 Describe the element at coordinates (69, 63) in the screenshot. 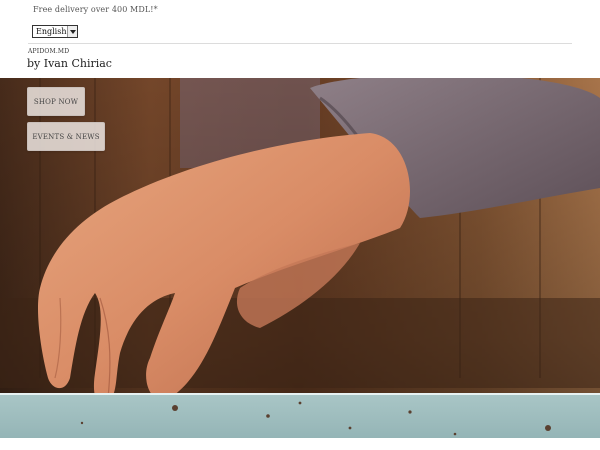

I see `brand-name: by Ivan Chiriac` at that location.